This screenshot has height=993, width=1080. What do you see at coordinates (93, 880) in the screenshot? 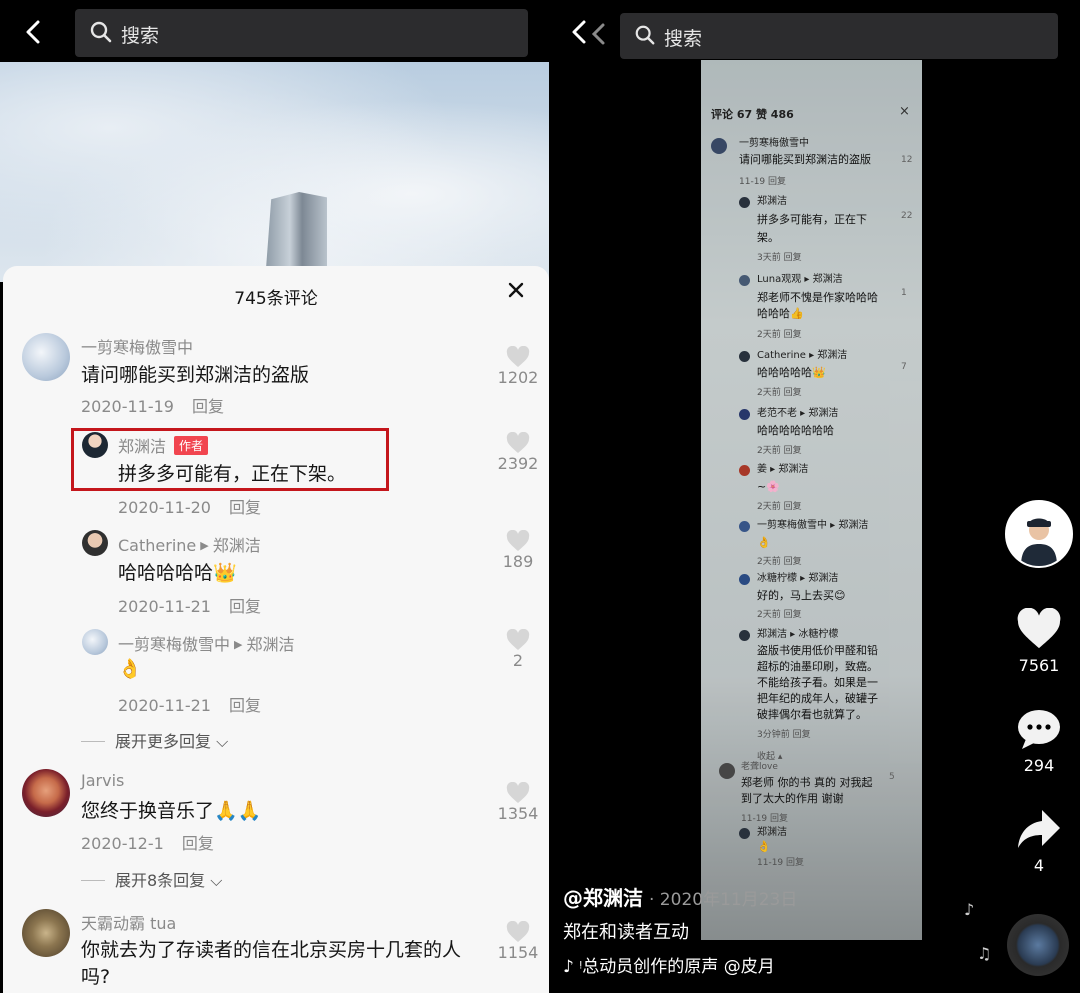
I see `divider-line` at bounding box center [93, 880].